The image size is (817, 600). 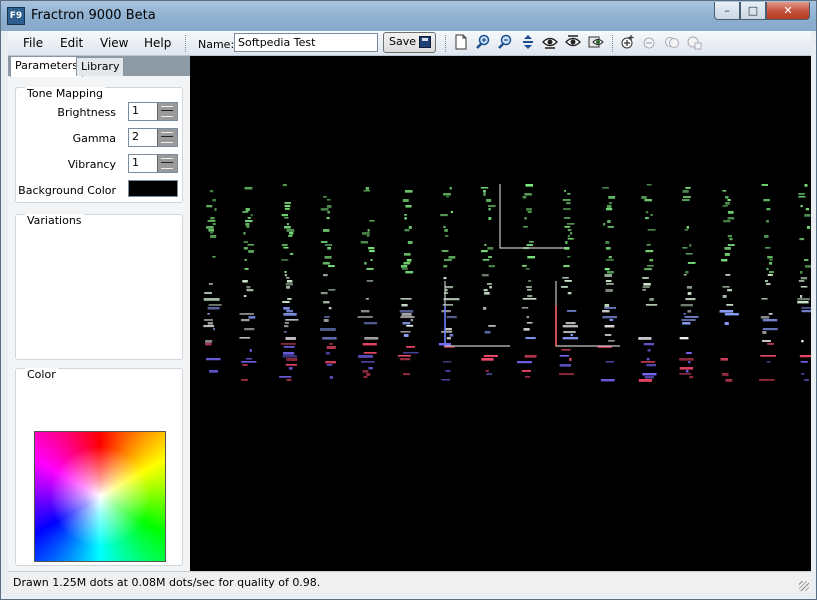 I want to click on zoom-out-icon, so click(x=505, y=43).